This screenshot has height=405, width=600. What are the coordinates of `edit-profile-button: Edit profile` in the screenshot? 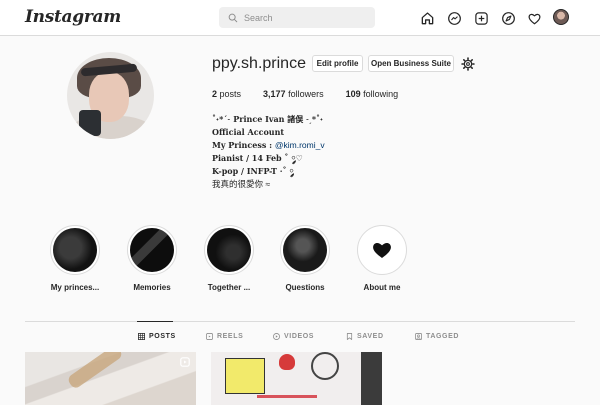 It's located at (337, 63).